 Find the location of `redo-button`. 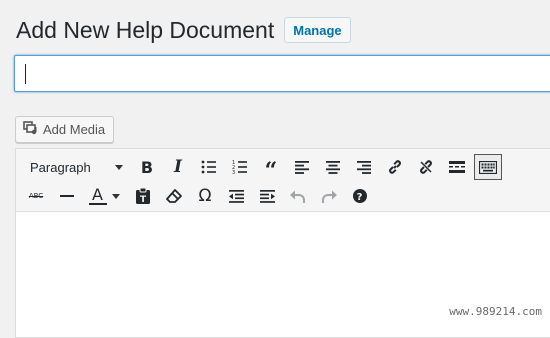

redo-button is located at coordinates (329, 196).